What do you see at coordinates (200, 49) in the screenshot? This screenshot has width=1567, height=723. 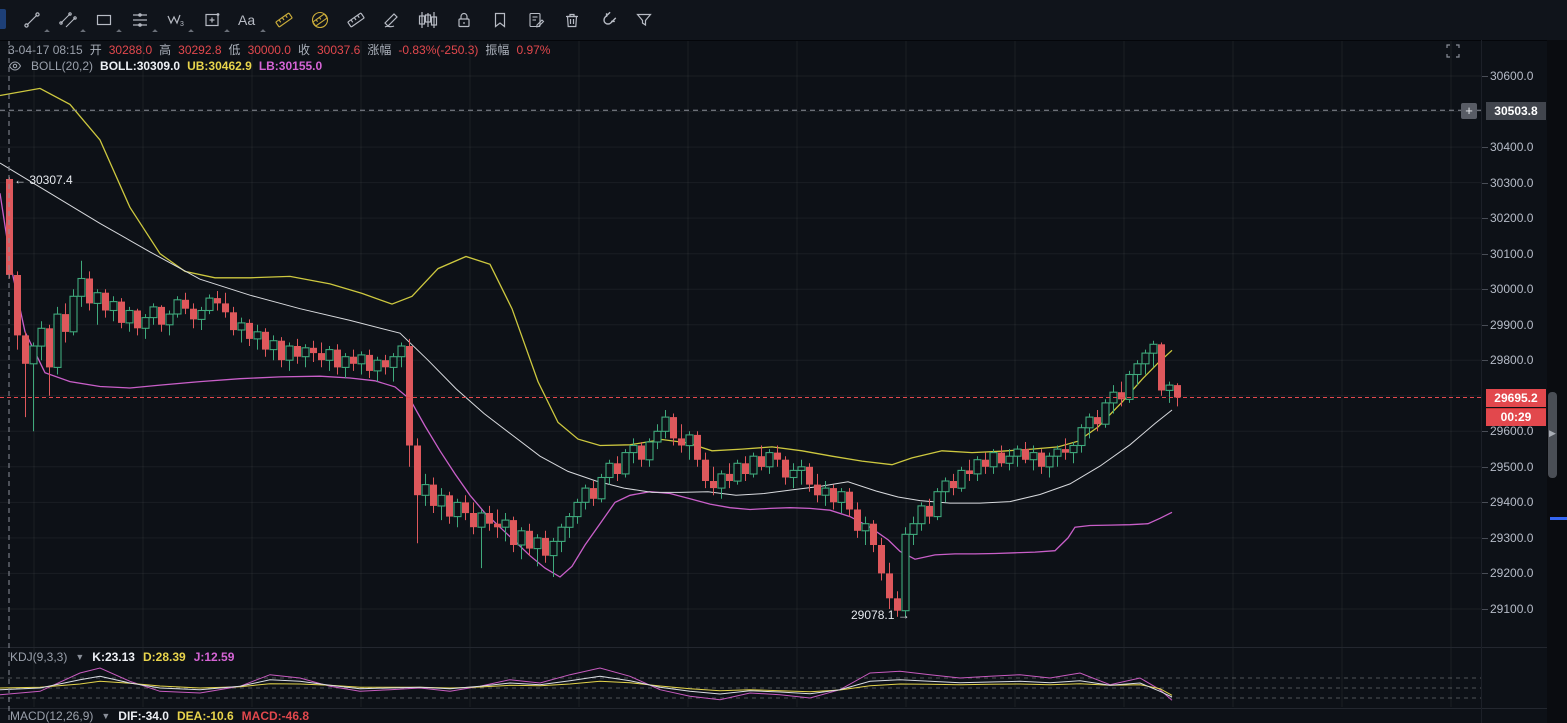 I see `ohlc-field-value: 30292.8` at bounding box center [200, 49].